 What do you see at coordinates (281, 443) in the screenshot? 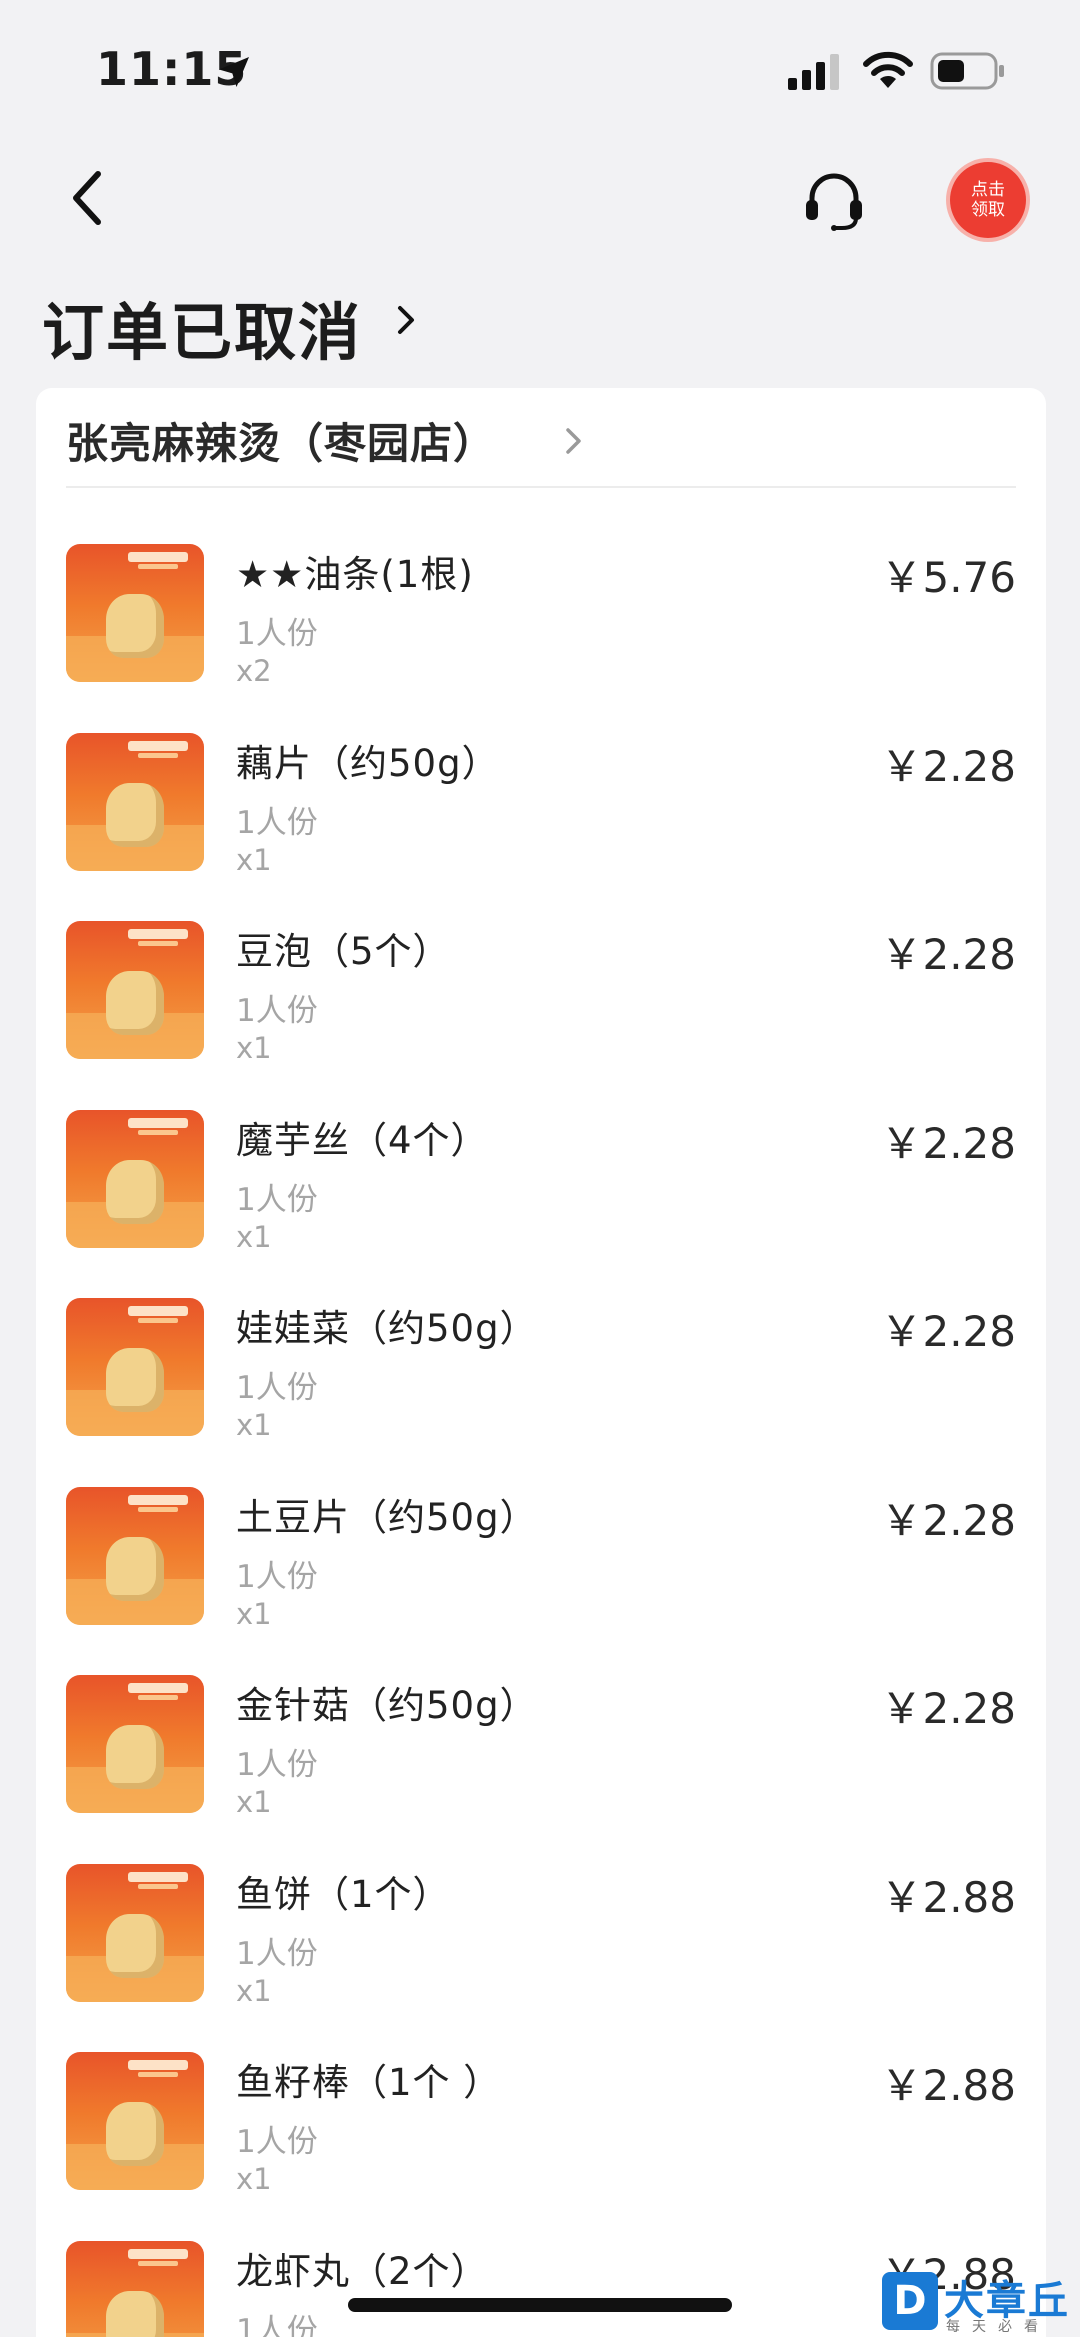
I see `store-name: 张亮麻辣烫（枣园店）` at bounding box center [281, 443].